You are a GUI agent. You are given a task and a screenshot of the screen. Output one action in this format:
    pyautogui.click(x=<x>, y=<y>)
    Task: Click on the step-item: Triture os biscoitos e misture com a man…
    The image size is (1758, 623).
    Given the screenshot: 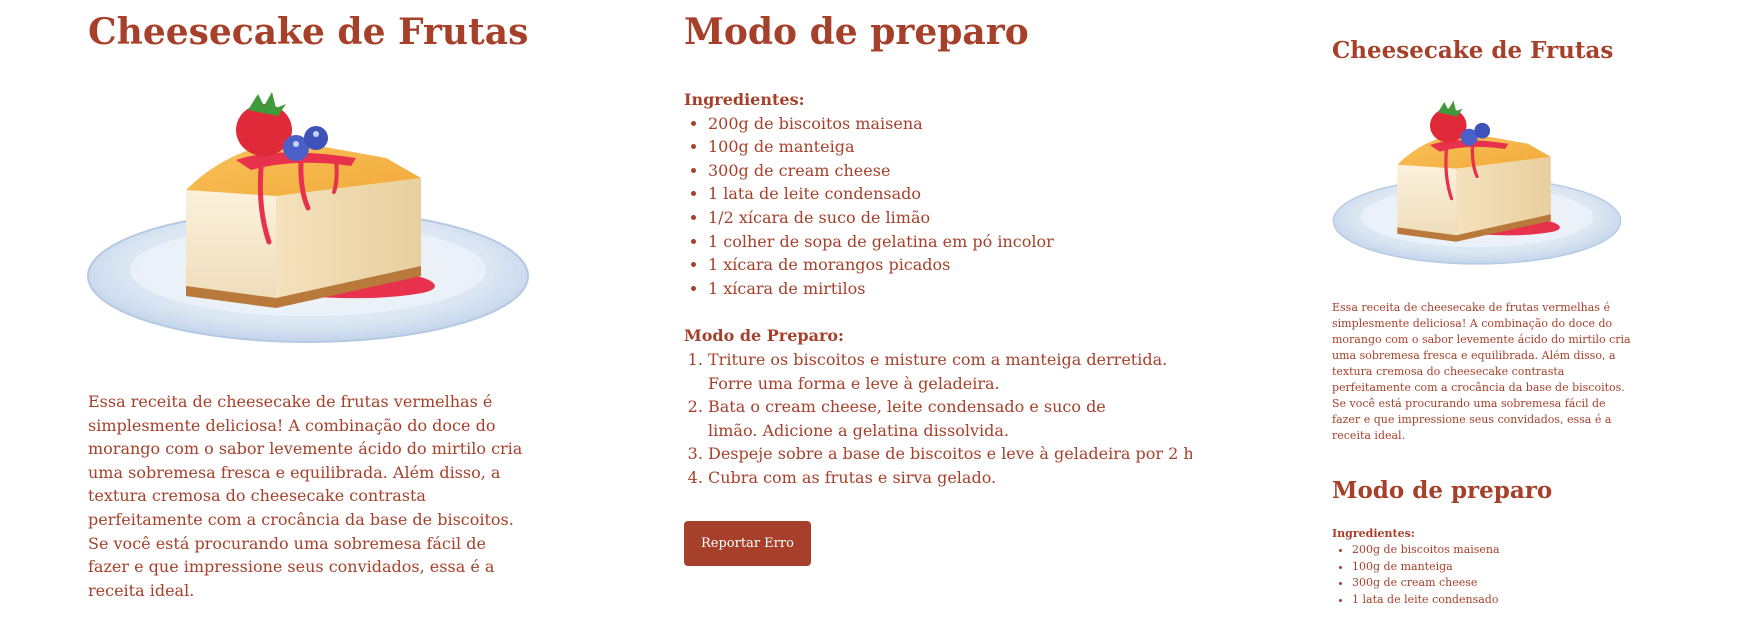 What is the action you would take?
    pyautogui.click(x=943, y=371)
    